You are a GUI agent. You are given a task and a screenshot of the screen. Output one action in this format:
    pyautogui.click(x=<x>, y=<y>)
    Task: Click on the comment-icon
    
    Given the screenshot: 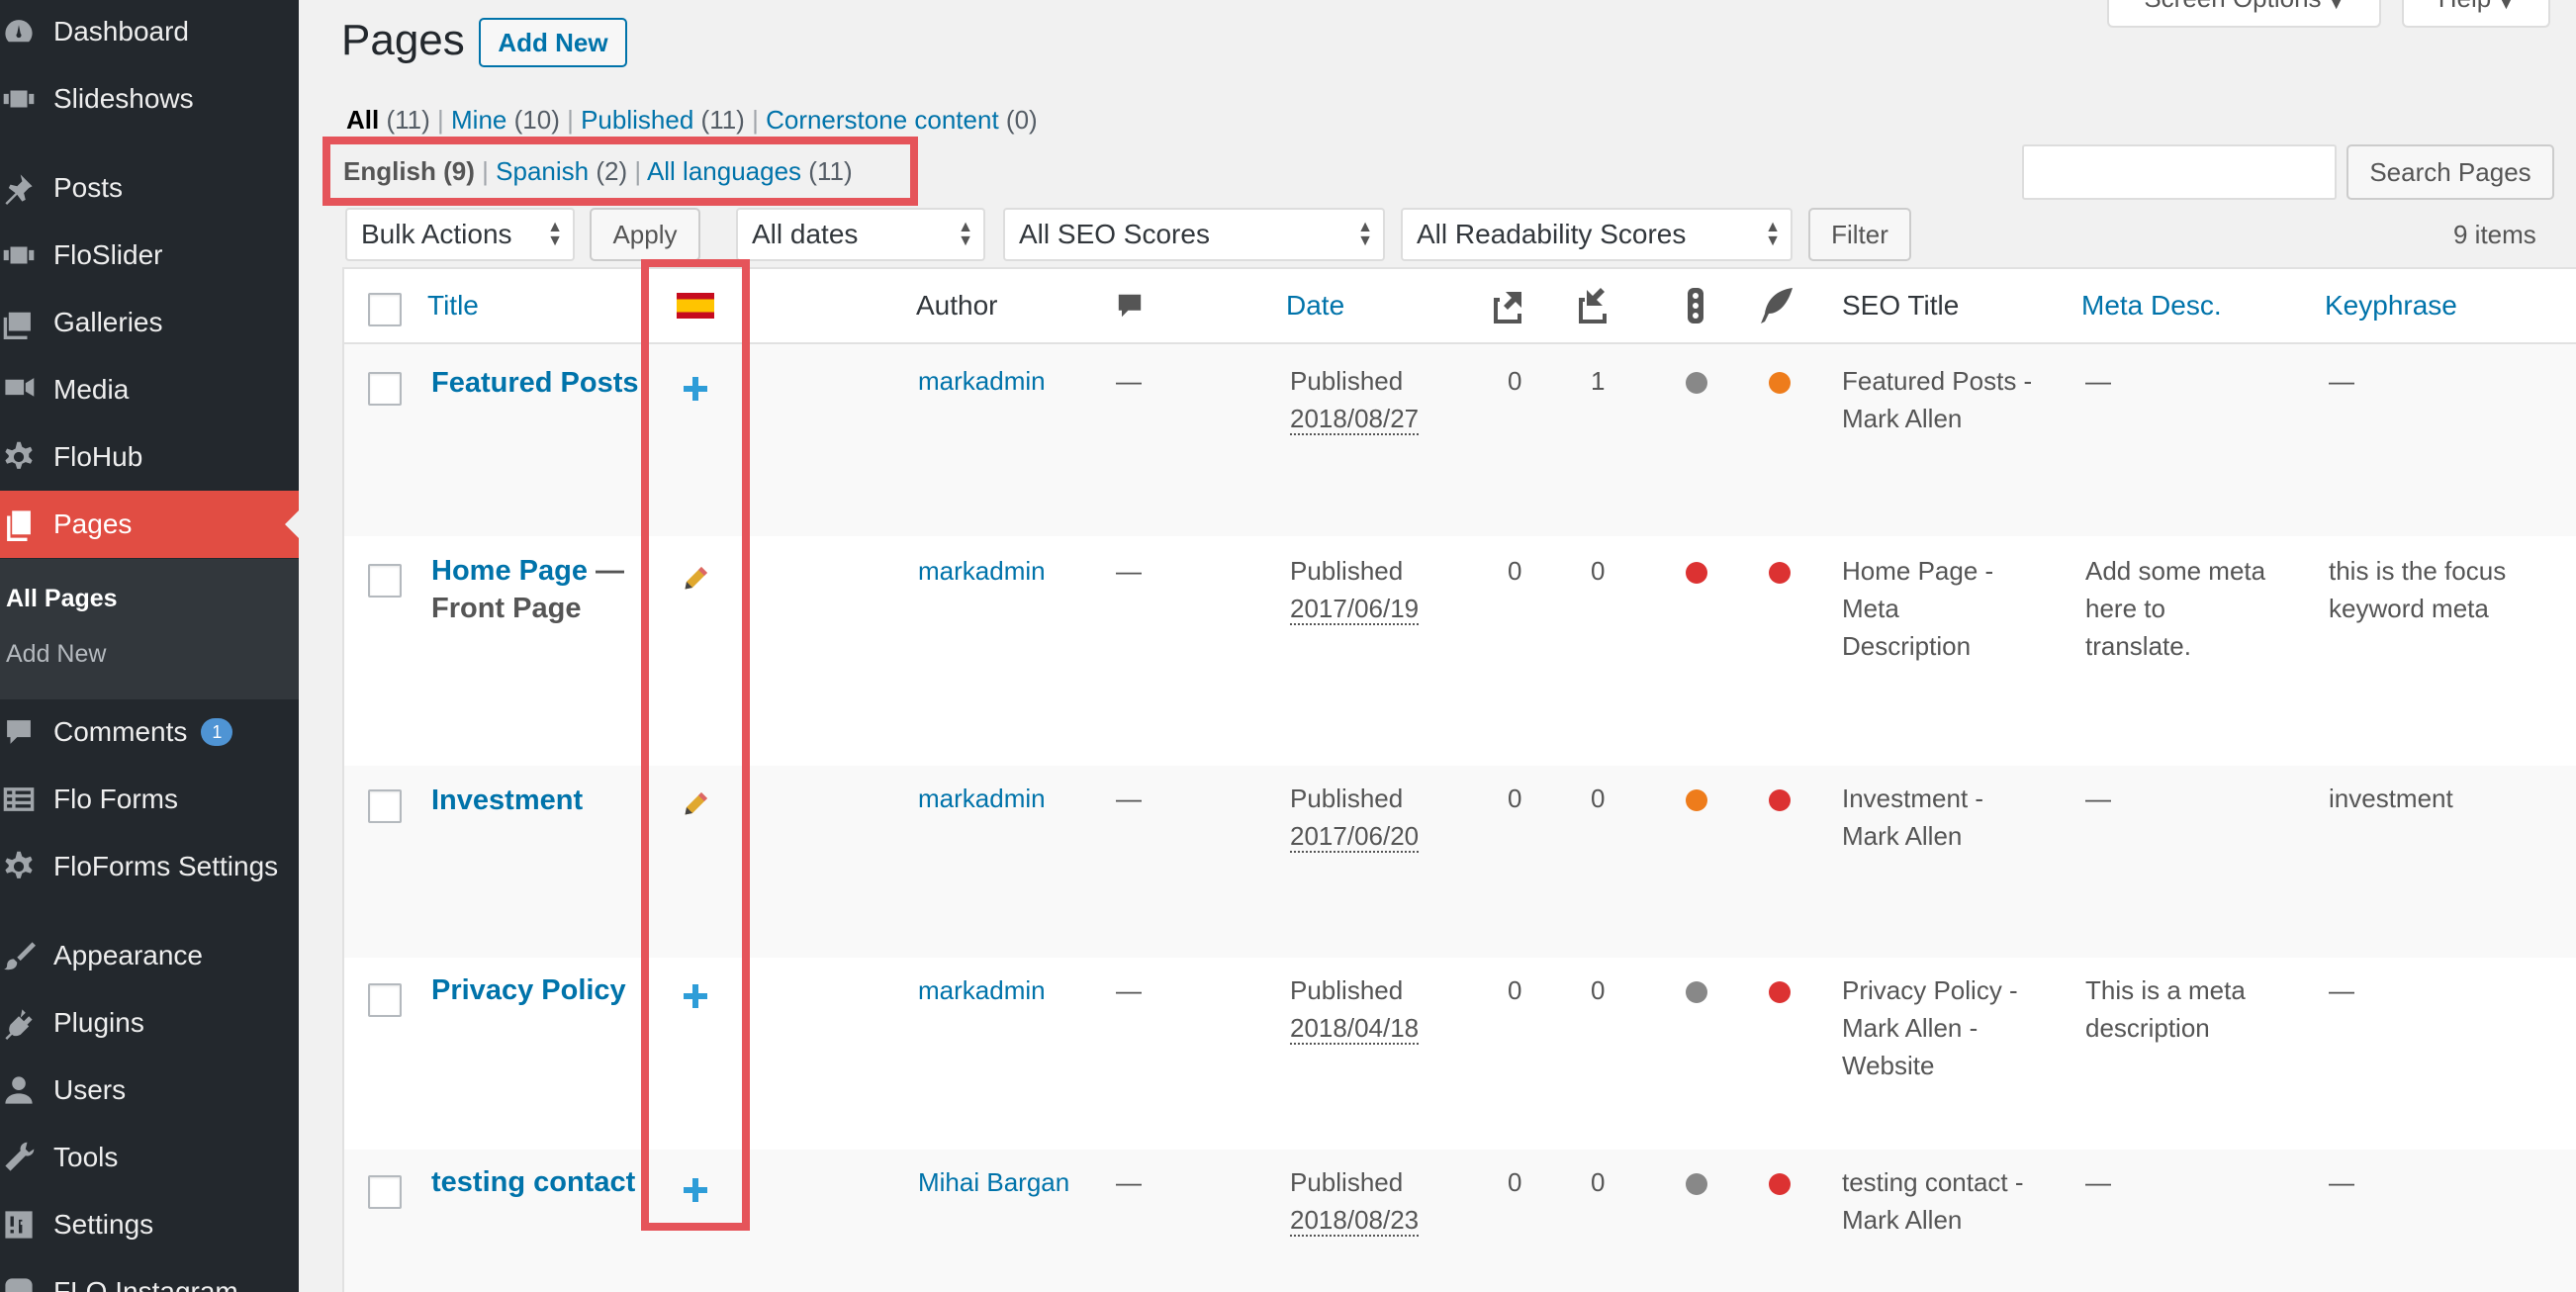 What is the action you would take?
    pyautogui.click(x=1130, y=305)
    